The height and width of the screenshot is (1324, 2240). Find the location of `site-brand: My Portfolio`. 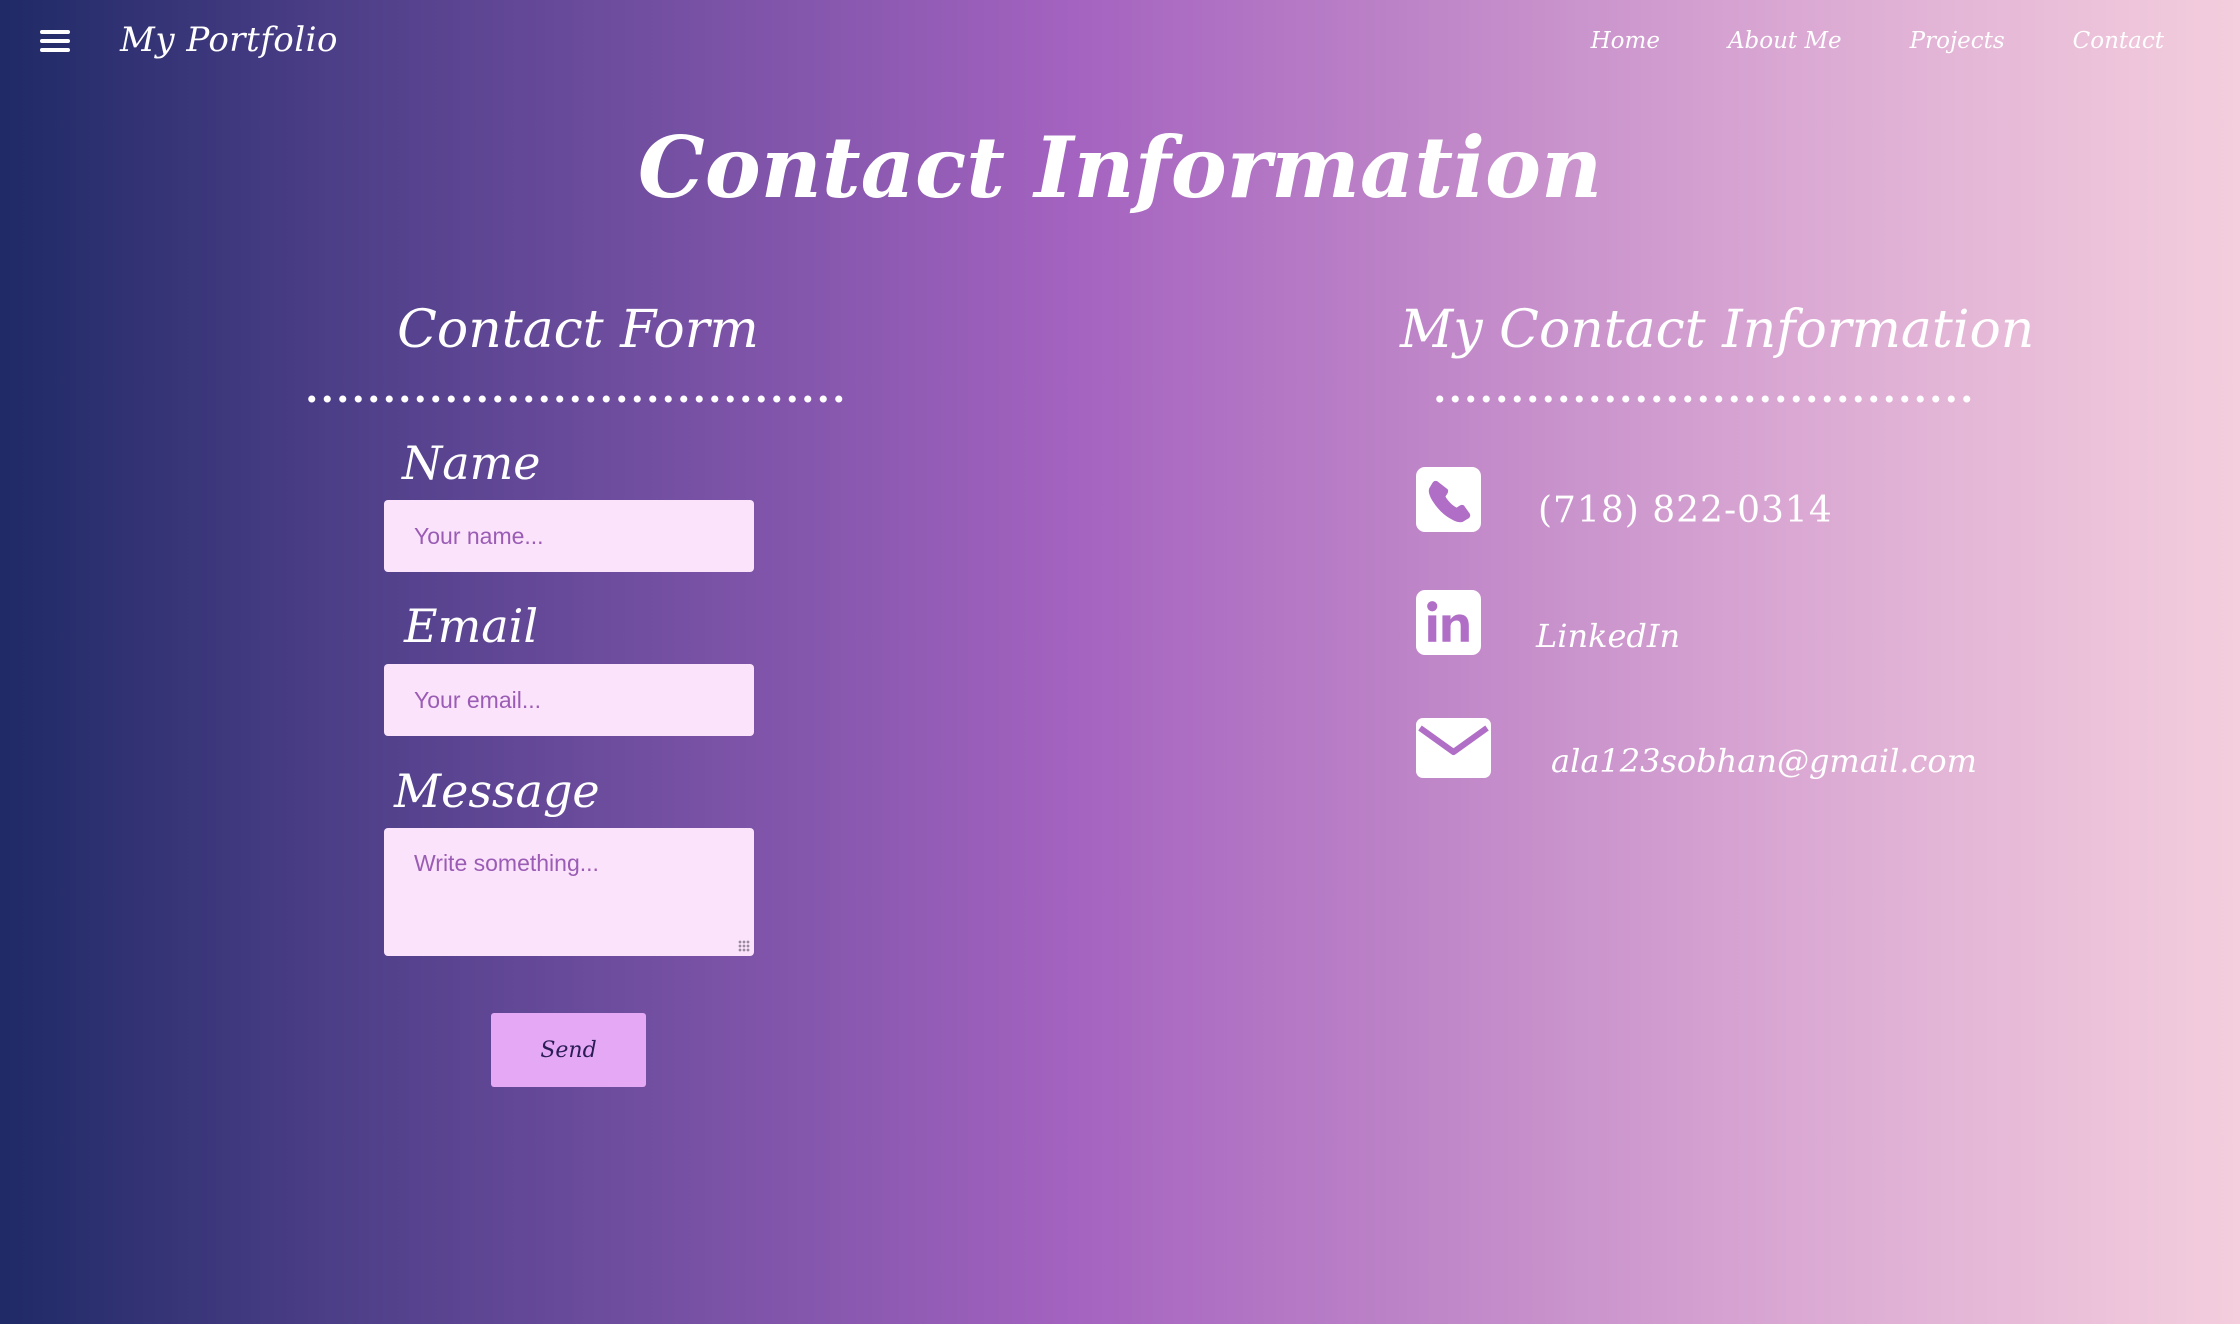

site-brand: My Portfolio is located at coordinates (229, 40).